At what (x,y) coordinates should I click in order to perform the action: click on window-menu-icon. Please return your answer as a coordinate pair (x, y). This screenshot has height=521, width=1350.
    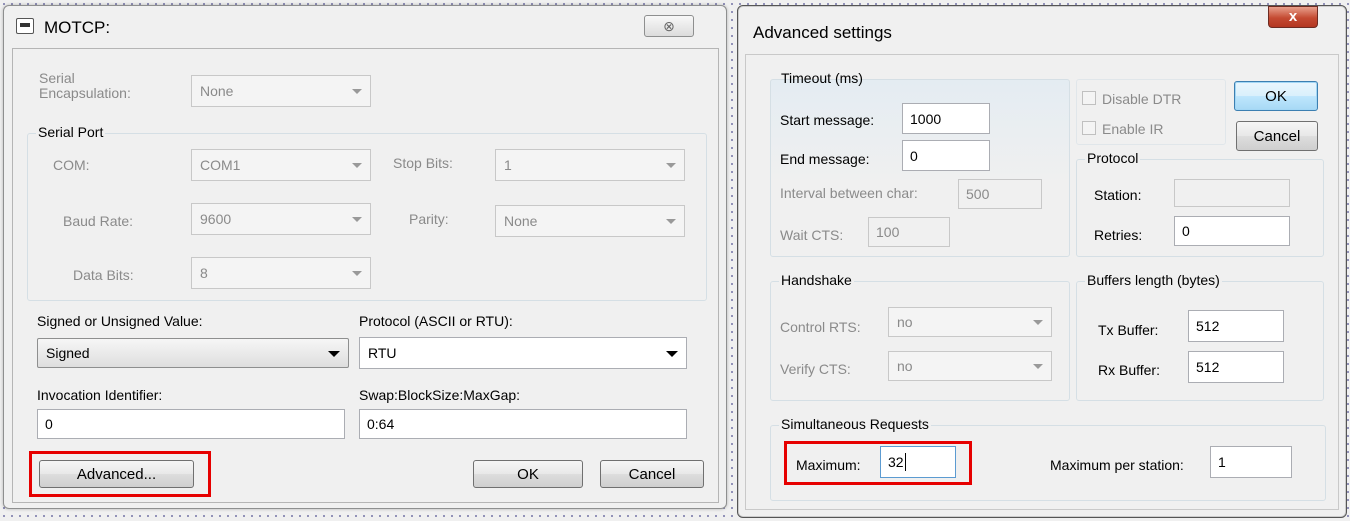
    Looking at the image, I should click on (25, 26).